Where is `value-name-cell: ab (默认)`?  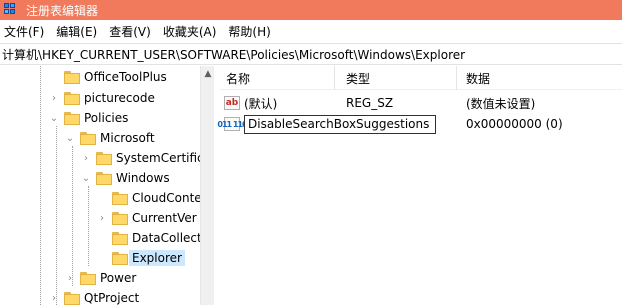
value-name-cell: ab (默认) is located at coordinates (250, 103).